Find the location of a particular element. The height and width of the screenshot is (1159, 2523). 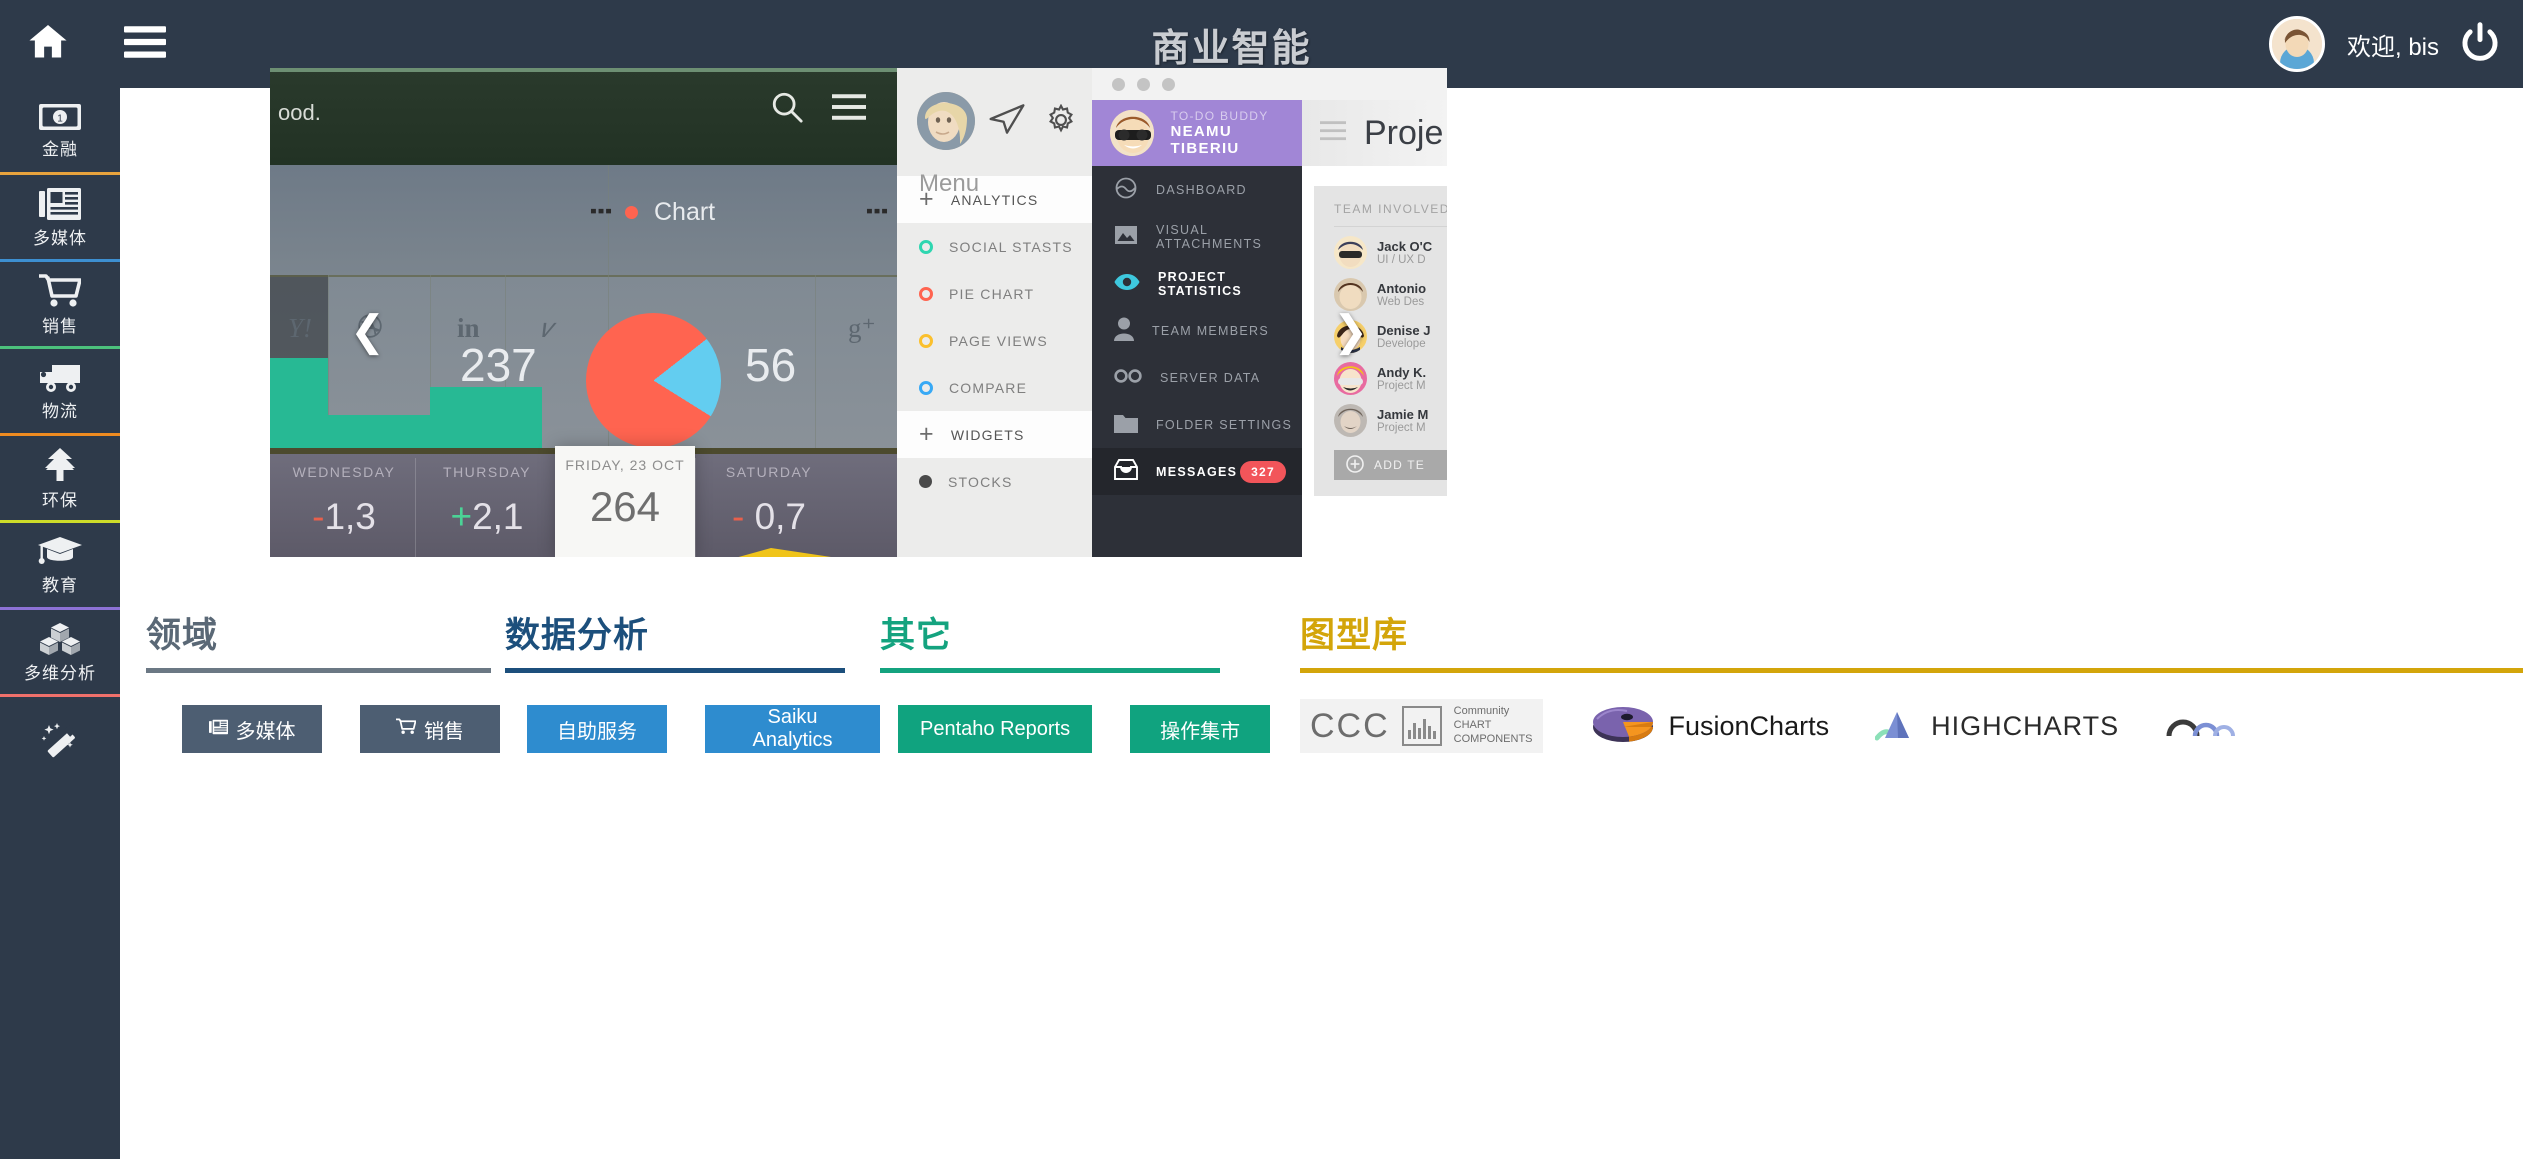

project-nav-team-members: TEAM MEMBERS is located at coordinates (1197, 330).